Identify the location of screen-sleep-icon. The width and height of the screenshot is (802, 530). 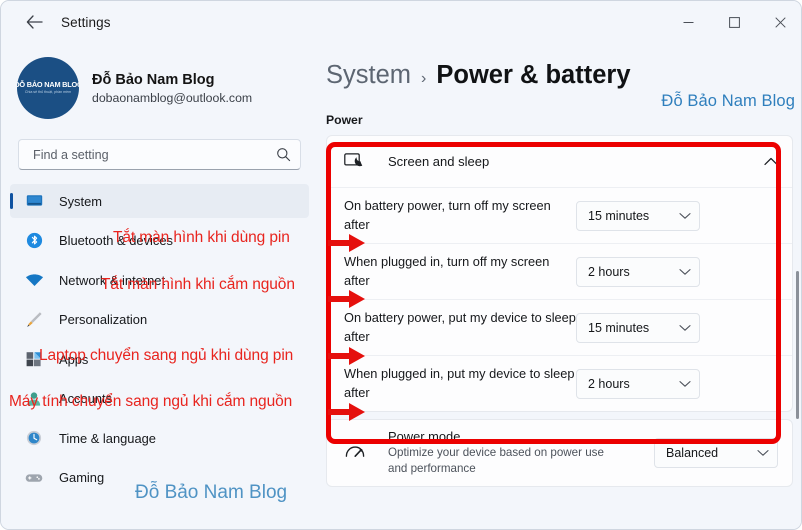
(357, 161).